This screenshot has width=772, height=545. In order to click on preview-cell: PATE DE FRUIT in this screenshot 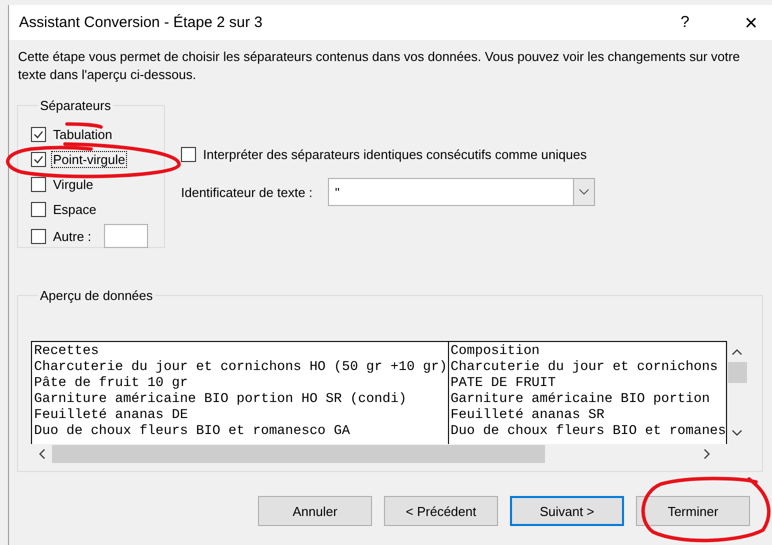, I will do `click(503, 384)`.